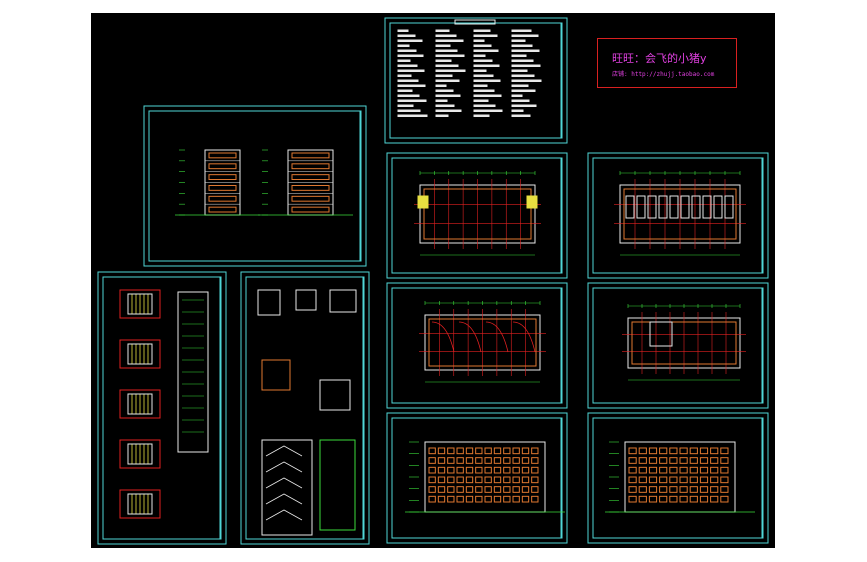 Image resolution: width=867 pixels, height=562 pixels. What do you see at coordinates (477, 478) in the screenshot?
I see `sheet-front-elevation` at bounding box center [477, 478].